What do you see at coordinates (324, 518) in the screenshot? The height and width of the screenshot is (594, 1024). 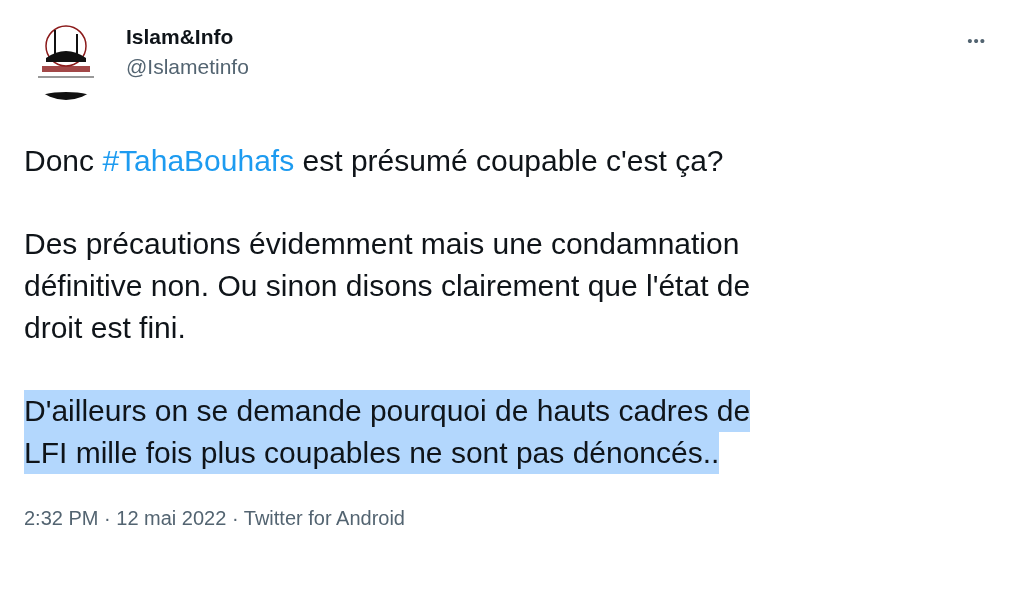 I see `tweet-source: Twitter for Android` at bounding box center [324, 518].